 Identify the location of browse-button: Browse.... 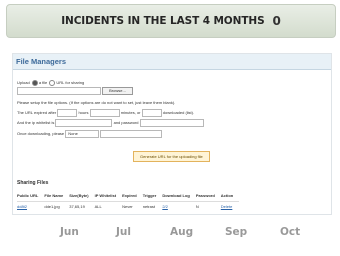
(117, 91).